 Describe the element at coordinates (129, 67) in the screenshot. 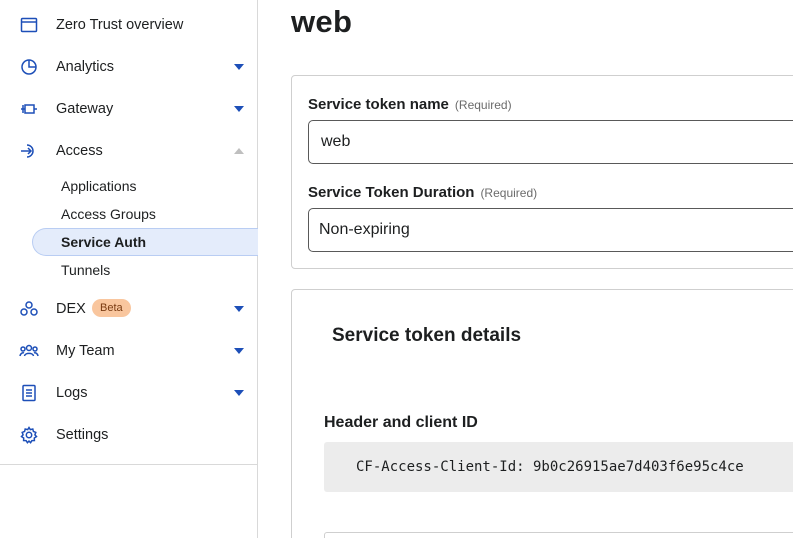

I see `sidebar-item-analytics: Analytics` at that location.